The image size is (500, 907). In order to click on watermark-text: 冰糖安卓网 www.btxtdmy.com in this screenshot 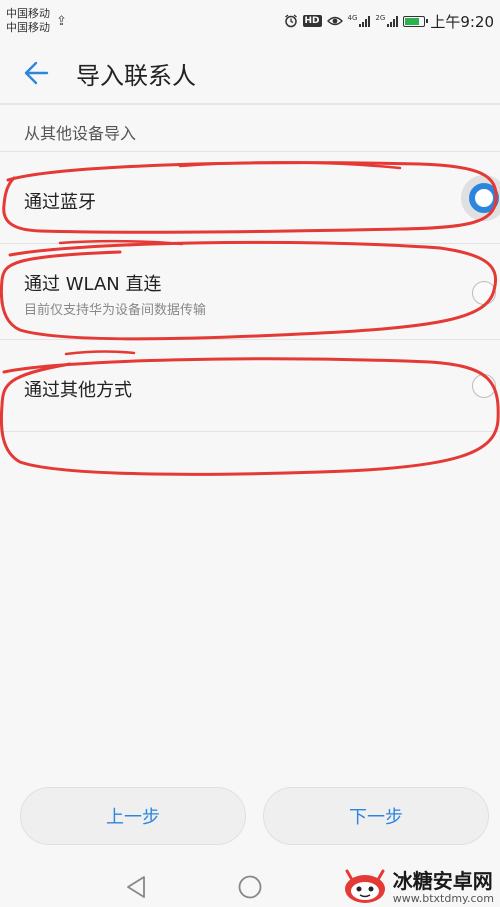, I will do `click(443, 887)`.